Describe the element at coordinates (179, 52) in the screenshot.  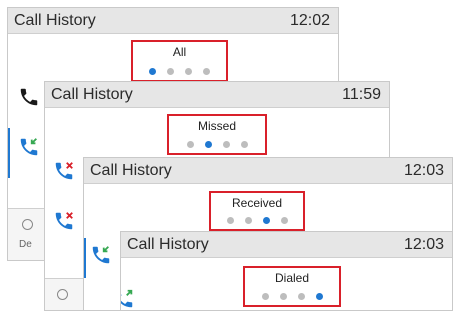
I see `filter-label: All` at that location.